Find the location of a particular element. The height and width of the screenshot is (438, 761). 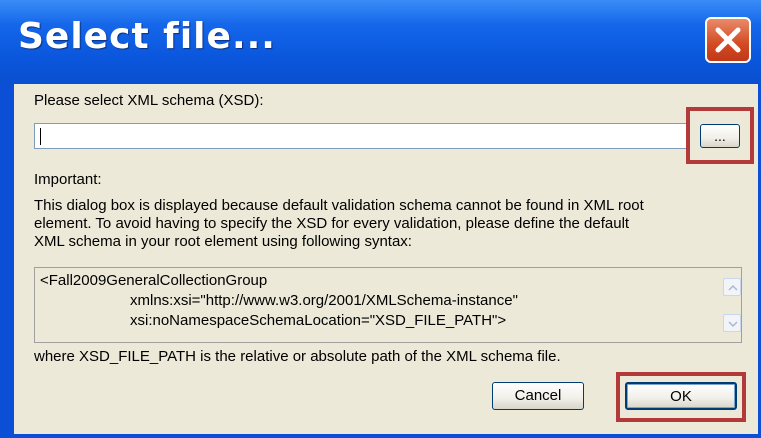

close-button is located at coordinates (728, 40).